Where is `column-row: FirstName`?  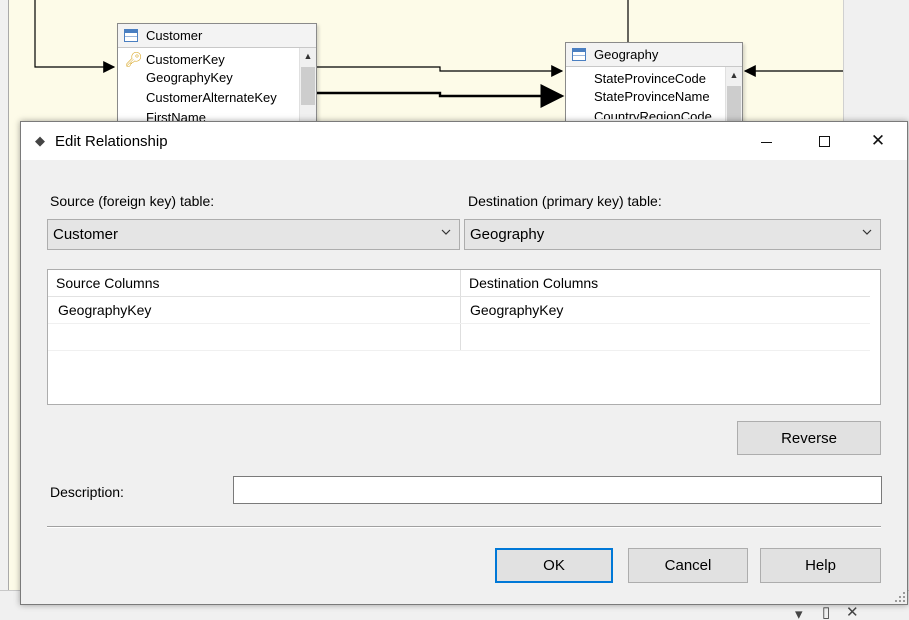 column-row: FirstName is located at coordinates (217, 114).